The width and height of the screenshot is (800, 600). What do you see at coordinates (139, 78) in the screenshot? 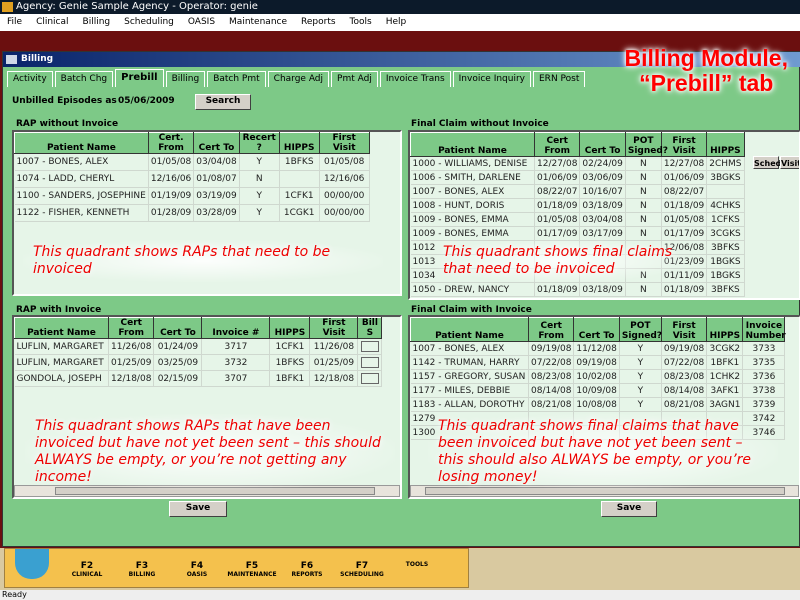
I see `tab-prebill: Prebill` at bounding box center [139, 78].